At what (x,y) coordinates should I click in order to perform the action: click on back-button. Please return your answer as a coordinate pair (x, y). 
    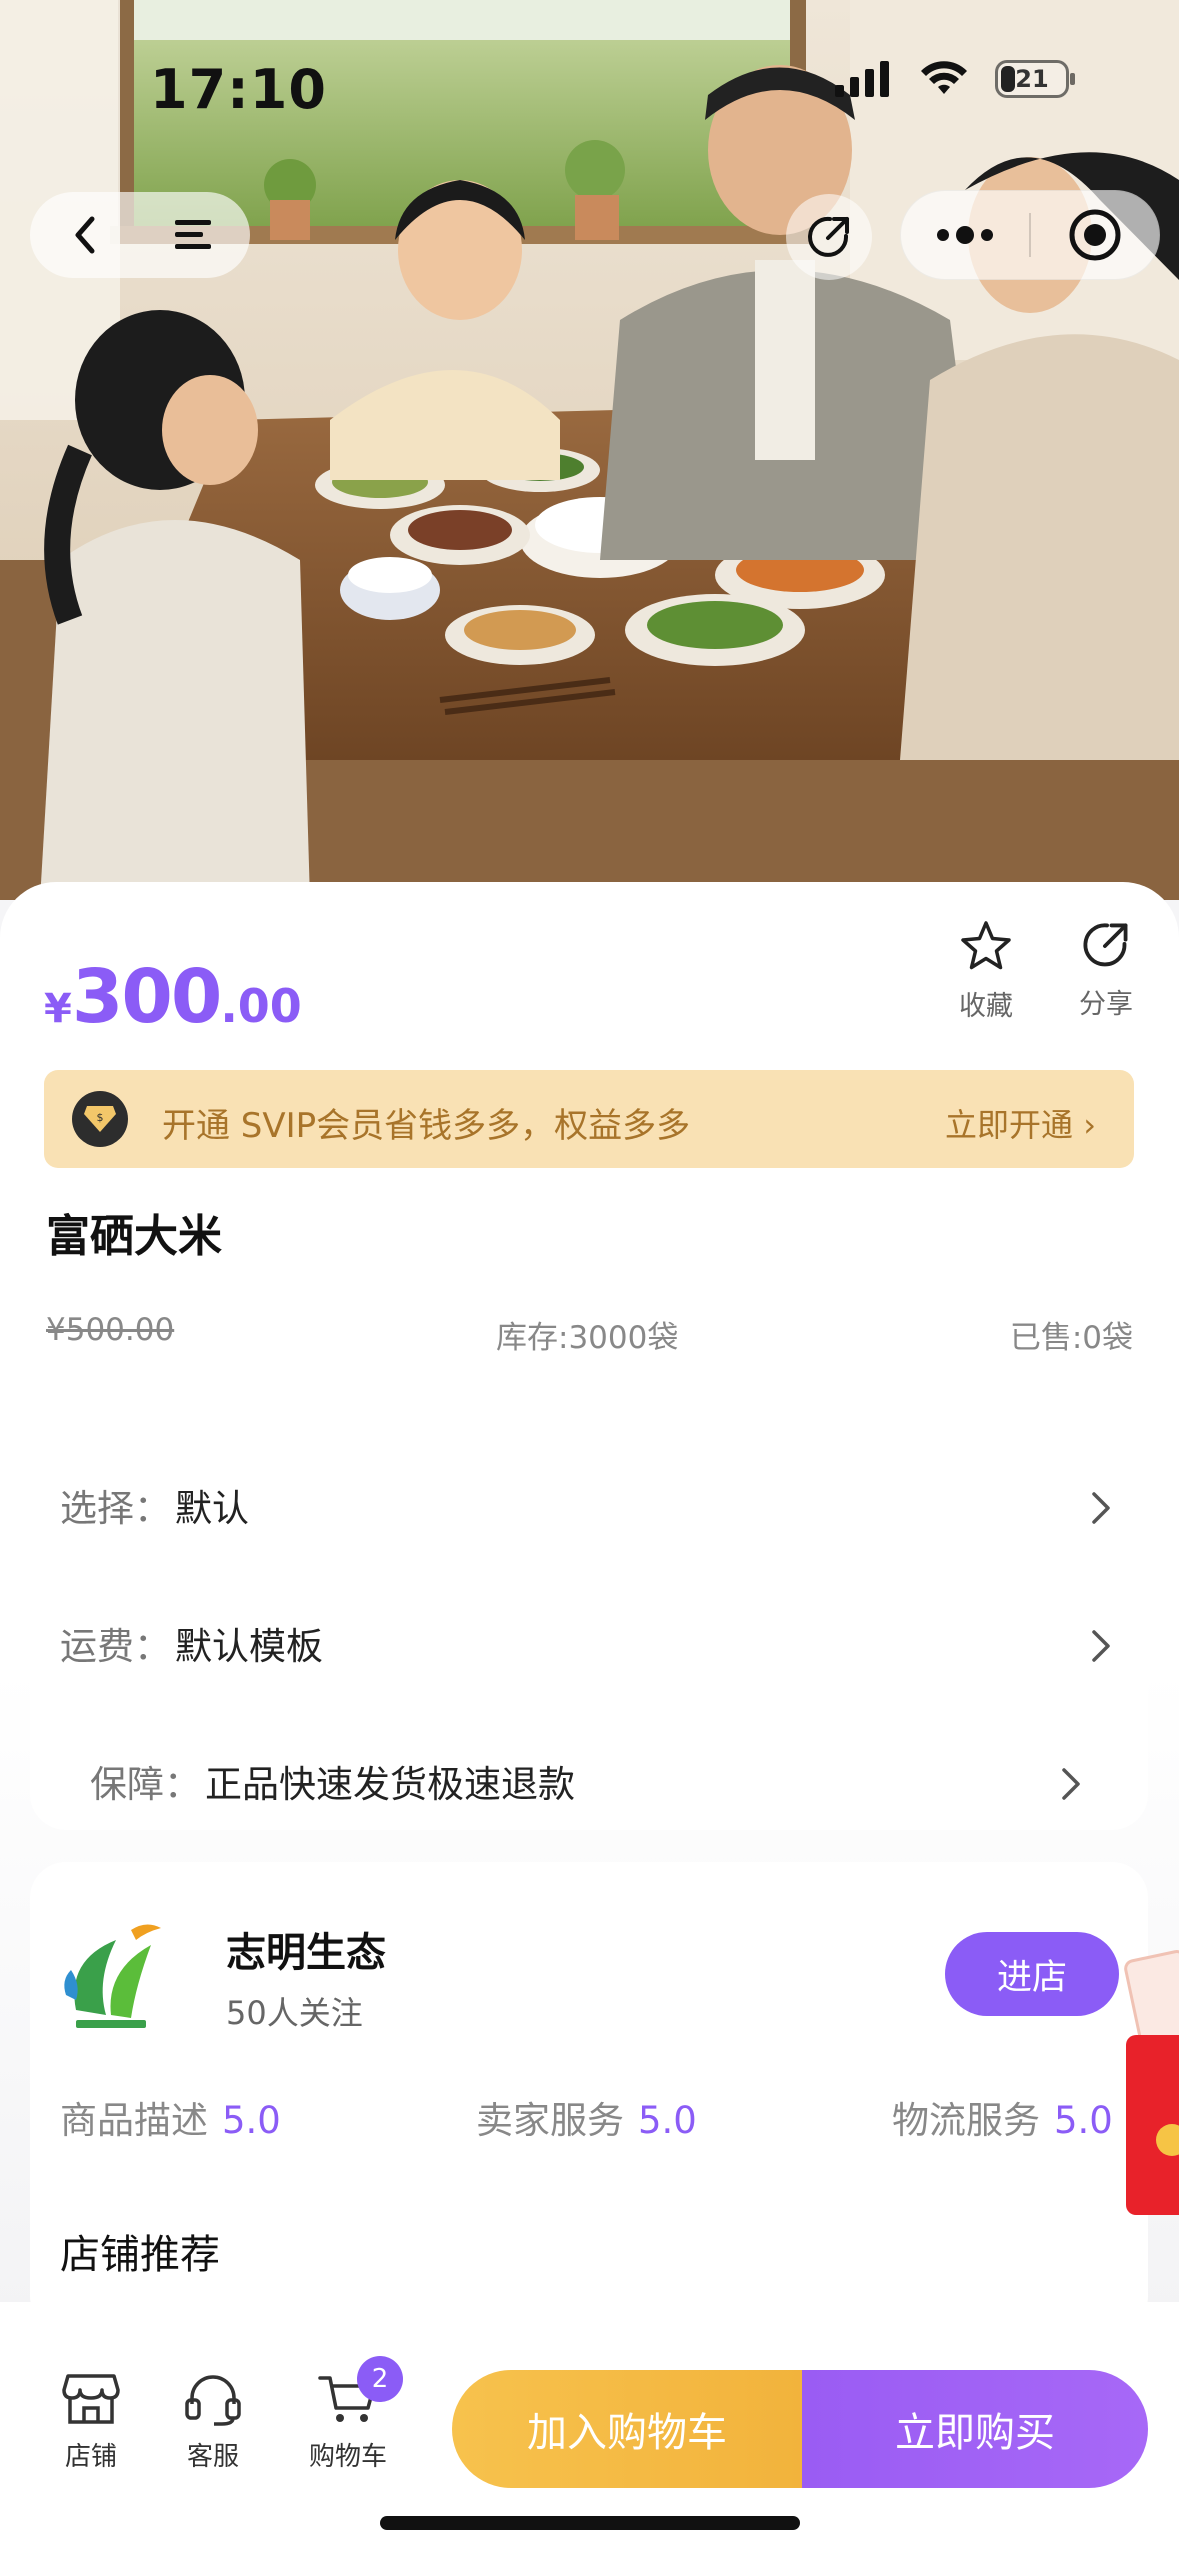
    Looking at the image, I should click on (85, 235).